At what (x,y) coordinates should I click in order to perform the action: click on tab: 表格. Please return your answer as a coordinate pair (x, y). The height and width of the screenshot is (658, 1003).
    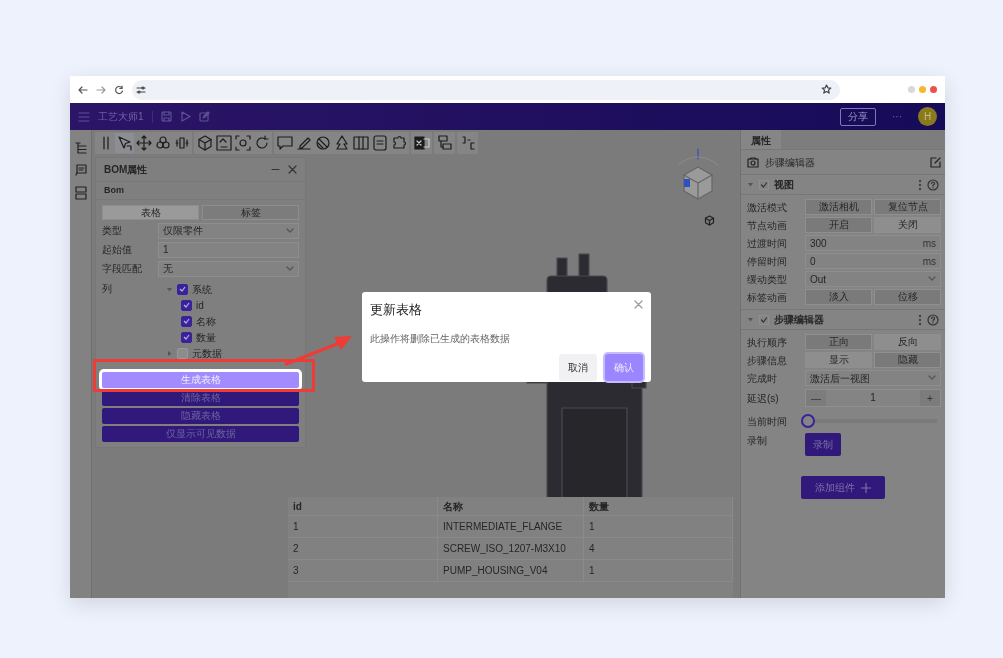
    Looking at the image, I should click on (150, 212).